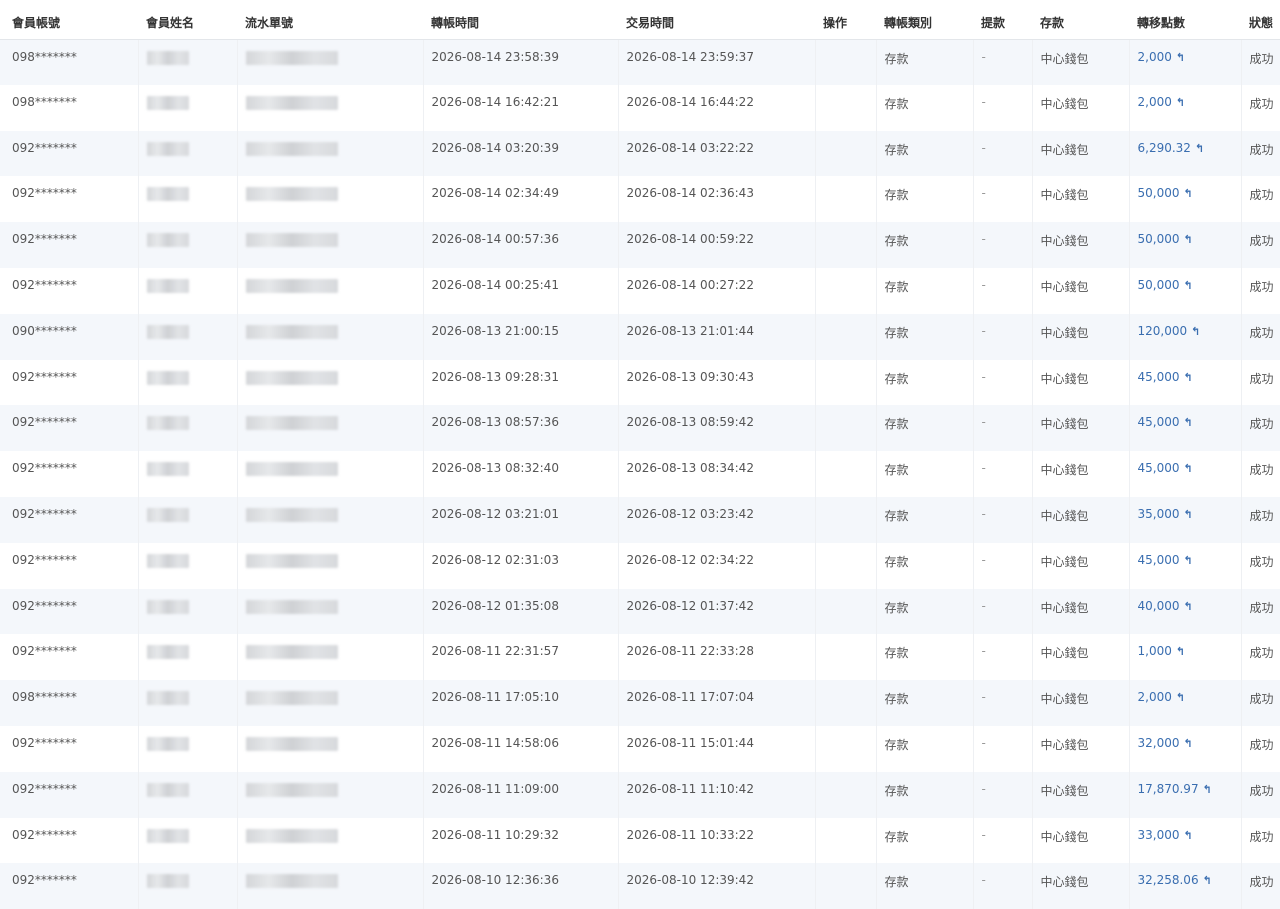  I want to click on member-account-cell: 092*******, so click(69, 519).